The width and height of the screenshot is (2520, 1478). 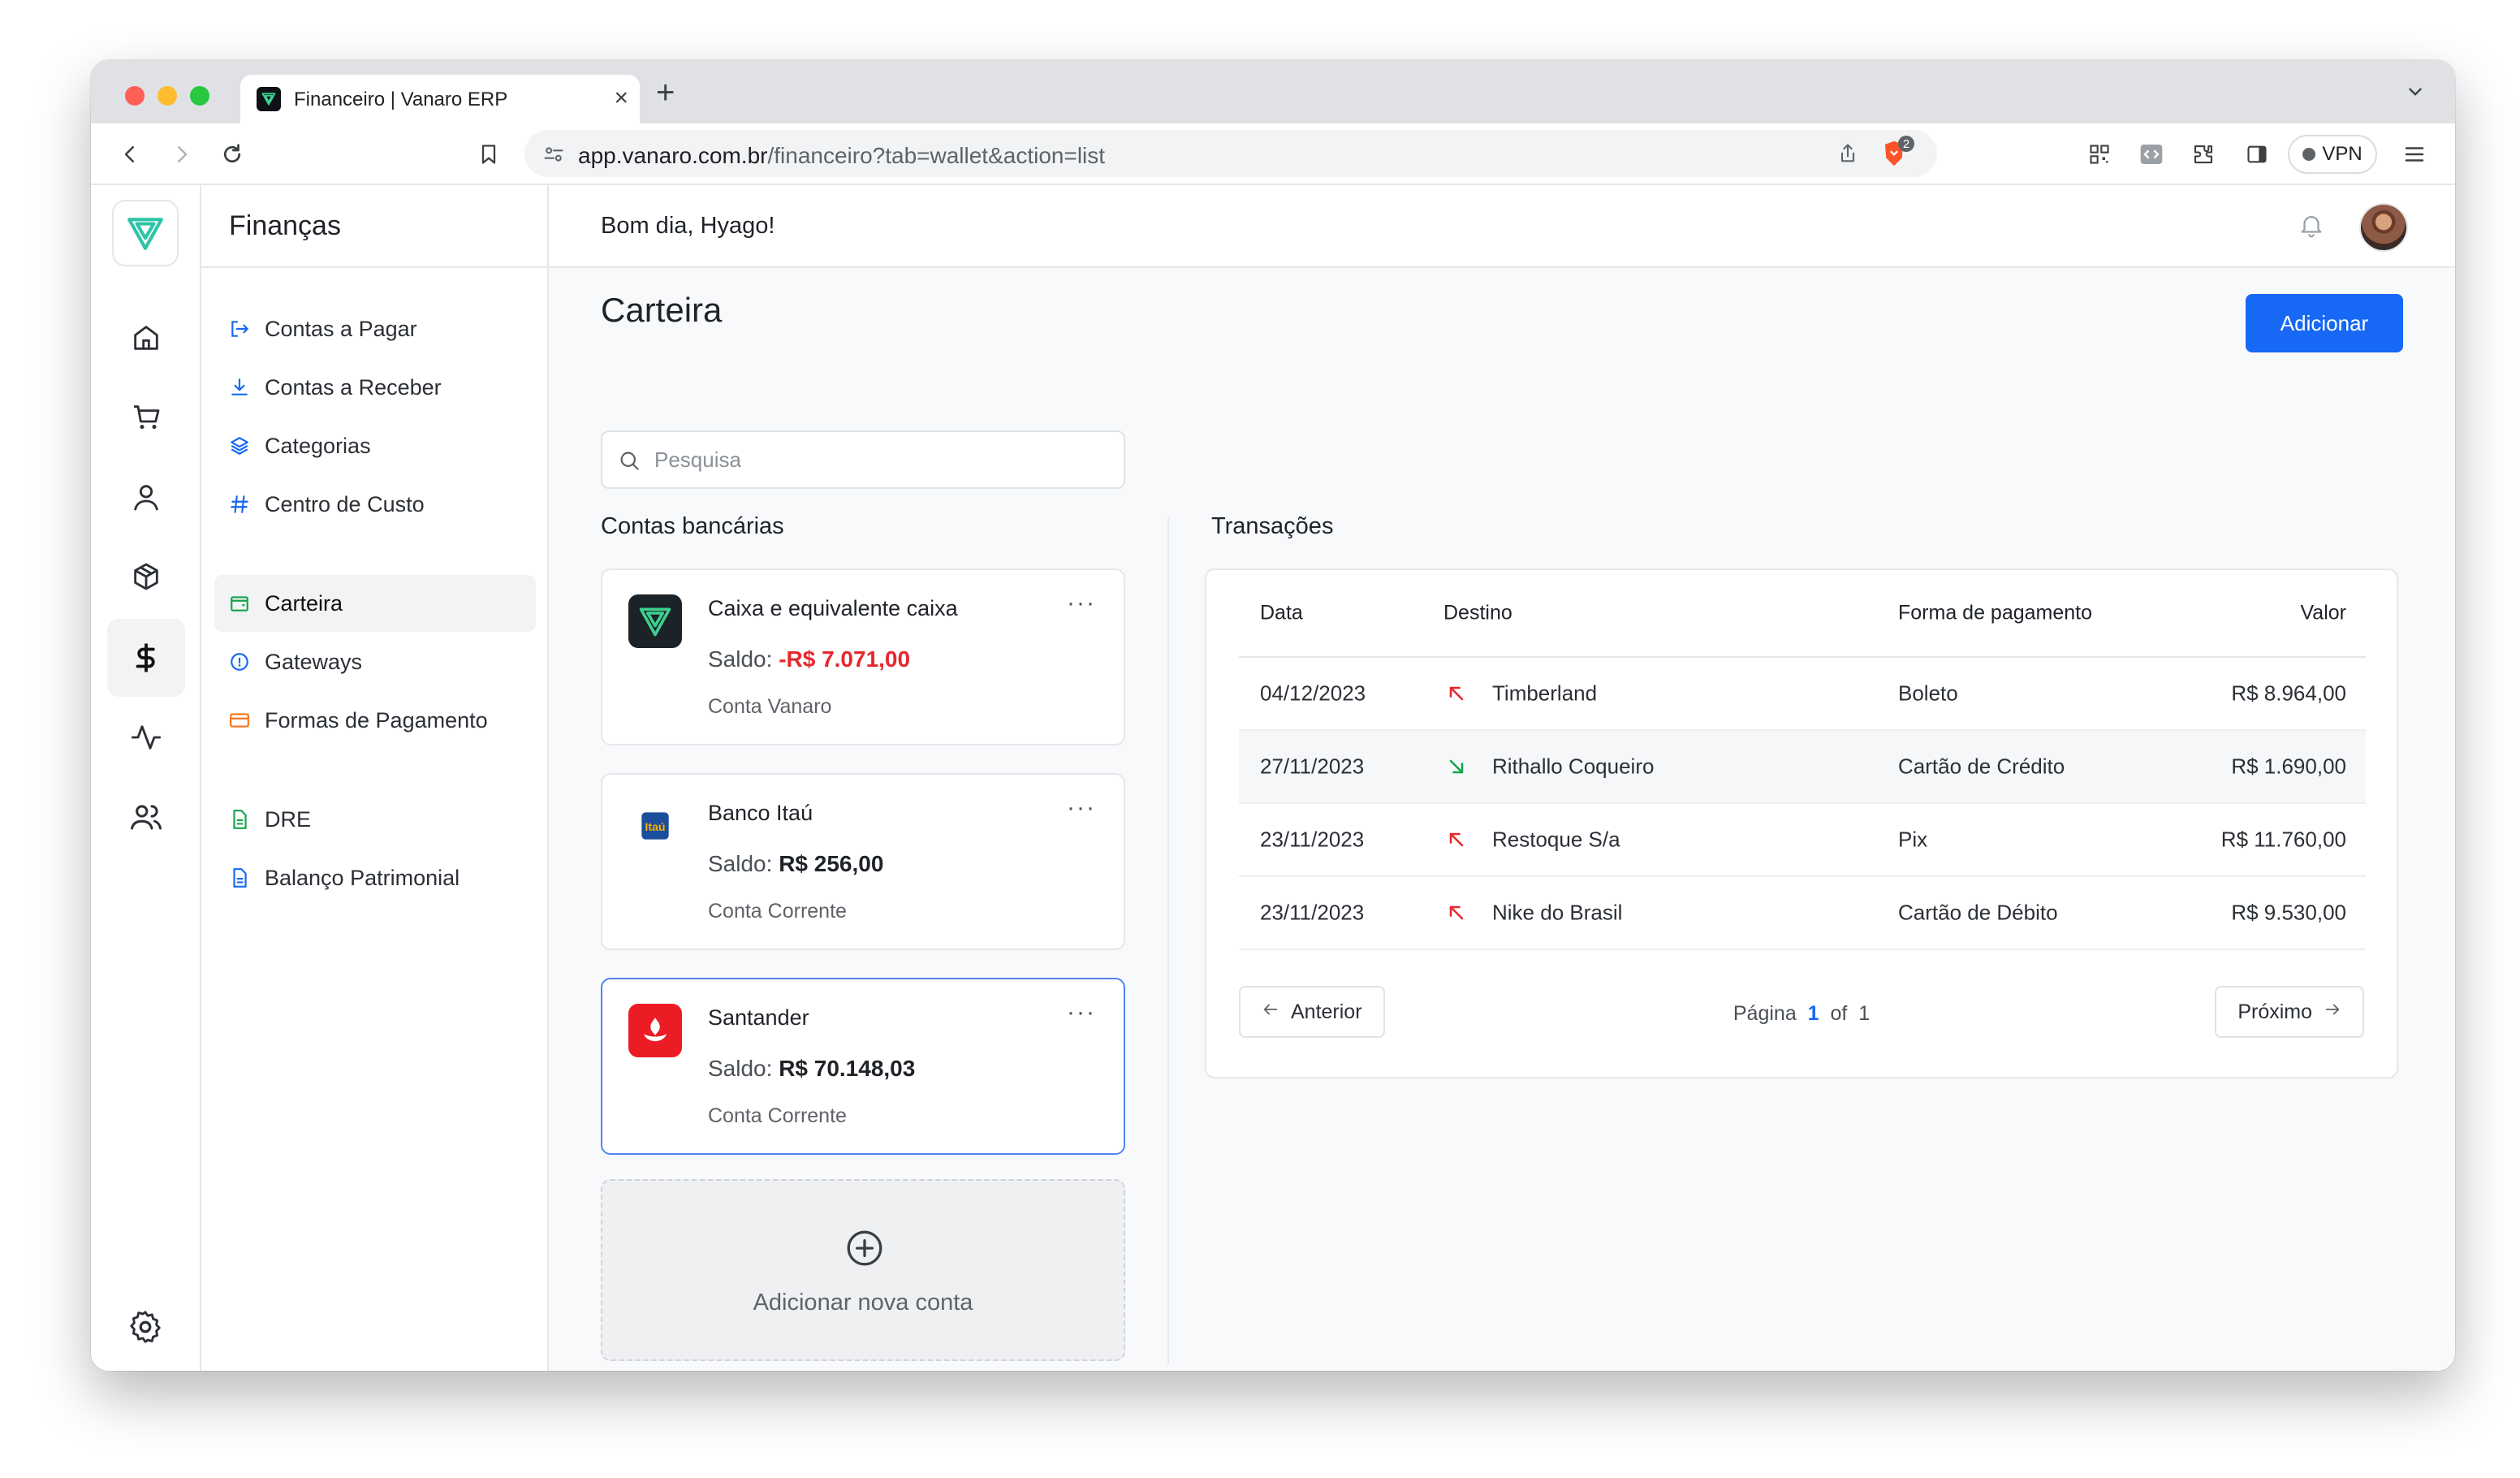 I want to click on search-input, so click(x=881, y=459).